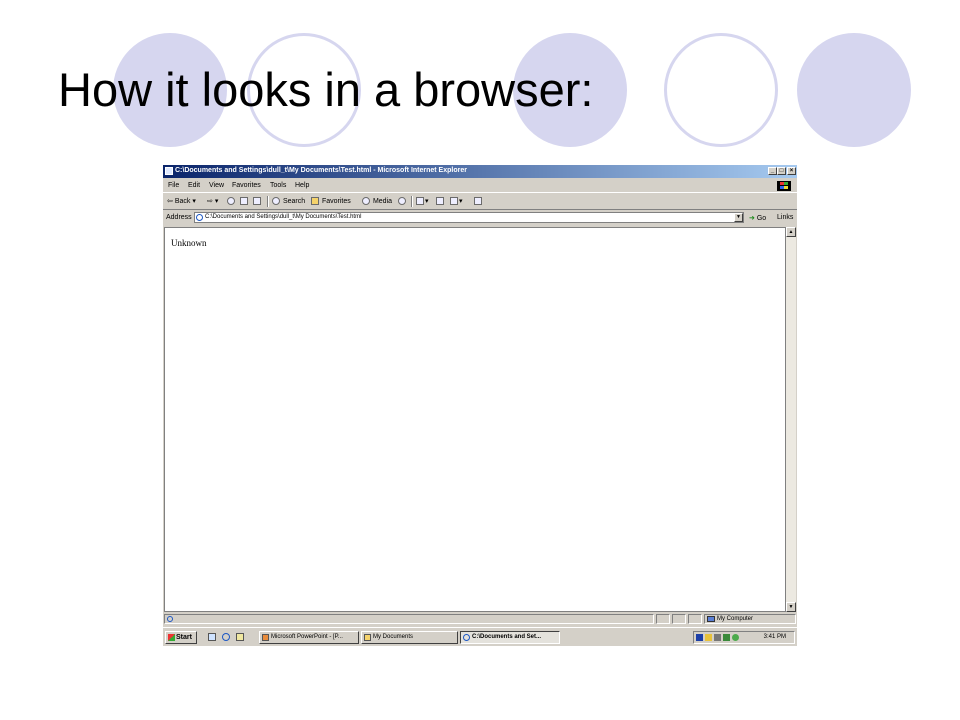  What do you see at coordinates (226, 637) in the screenshot?
I see `ie-quicklaunch-icon` at bounding box center [226, 637].